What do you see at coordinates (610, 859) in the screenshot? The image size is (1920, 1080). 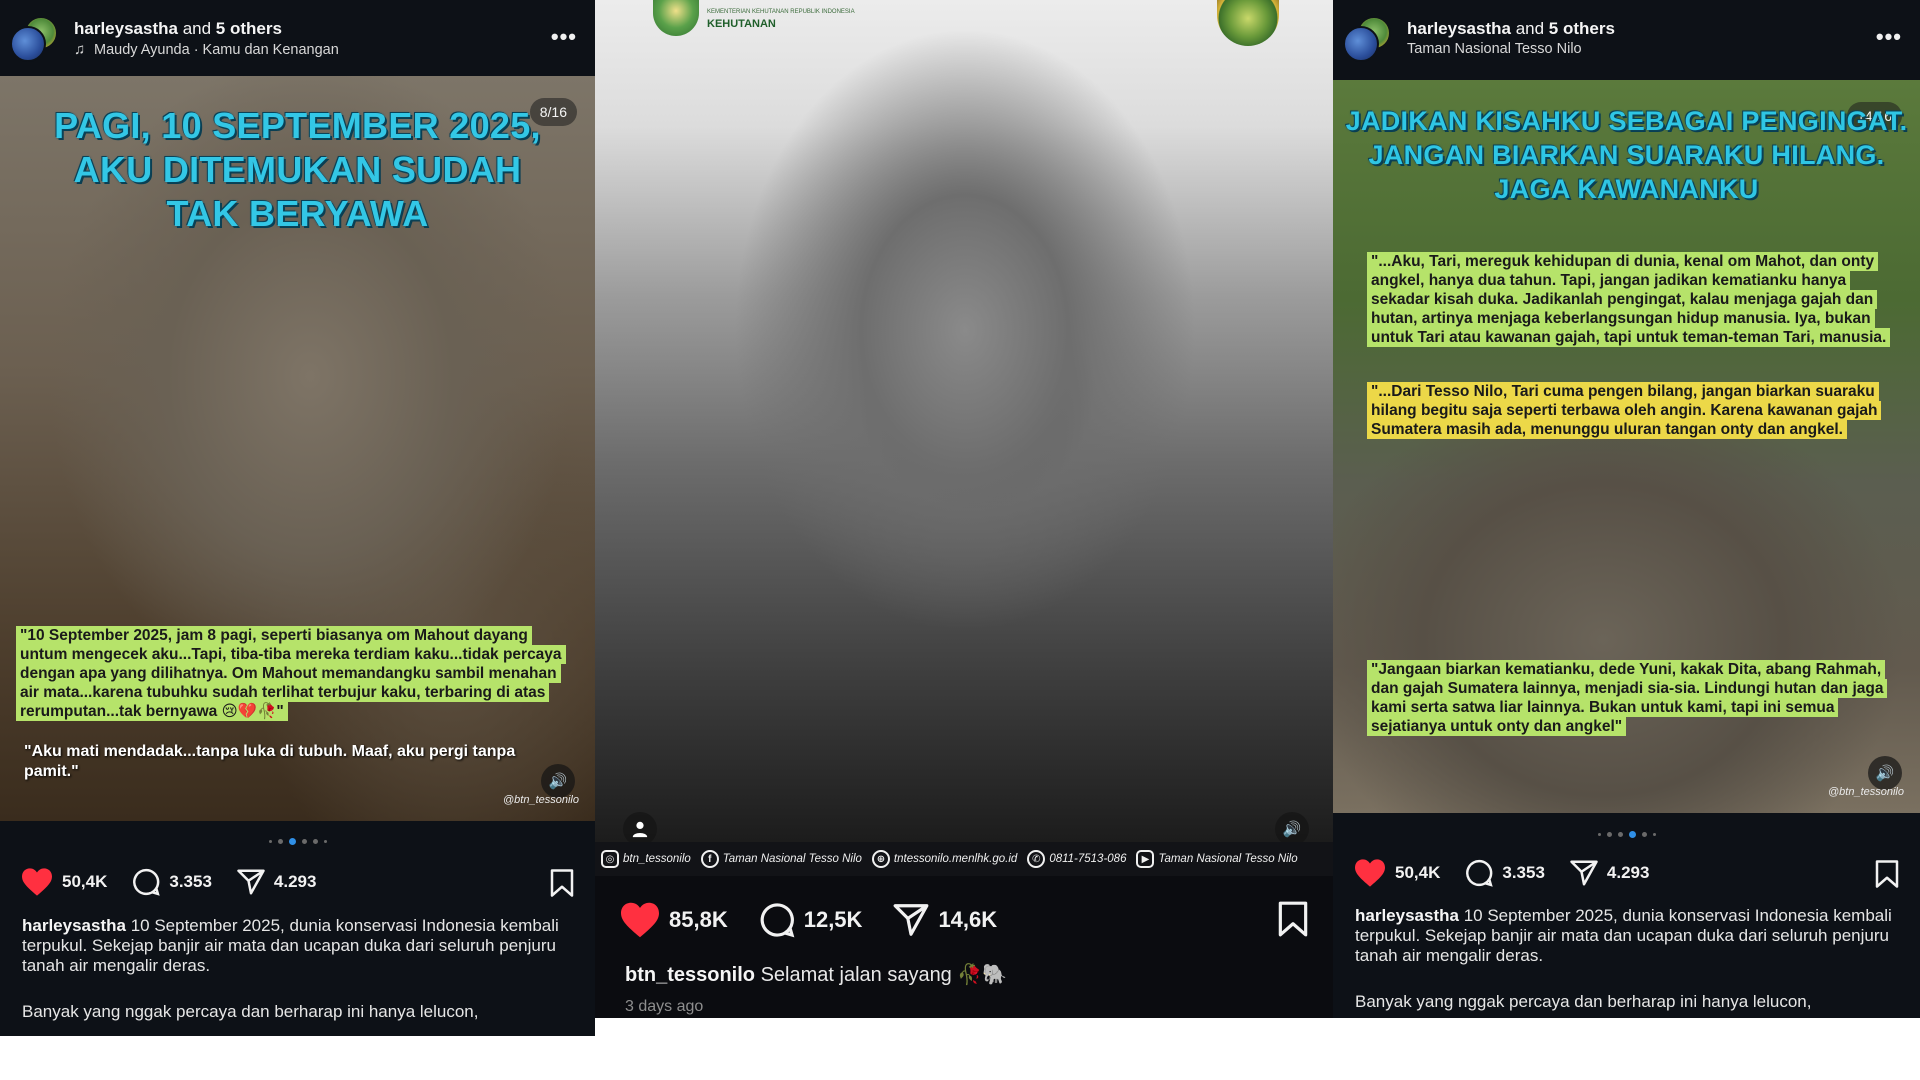 I see `instagram-icon: ◎` at bounding box center [610, 859].